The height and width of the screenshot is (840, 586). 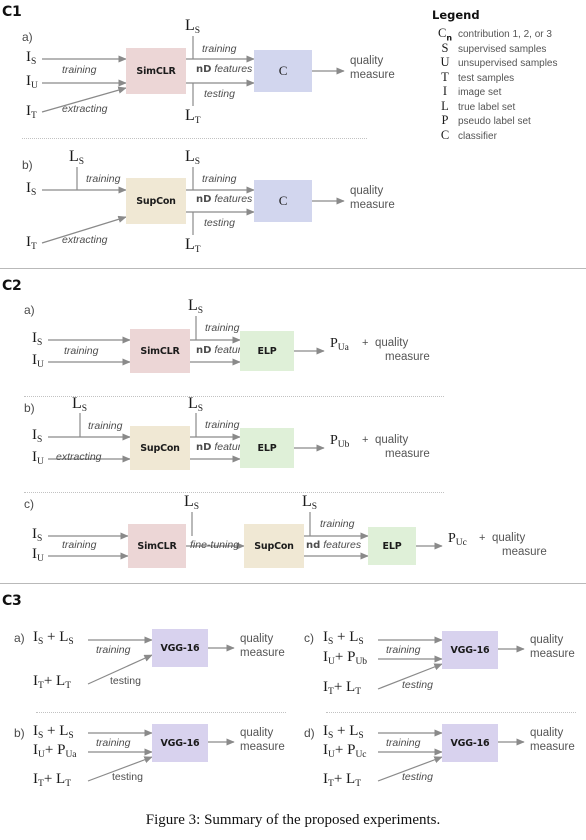 I want to click on model-box-supcon-c1b: SupCon, so click(x=156, y=201).